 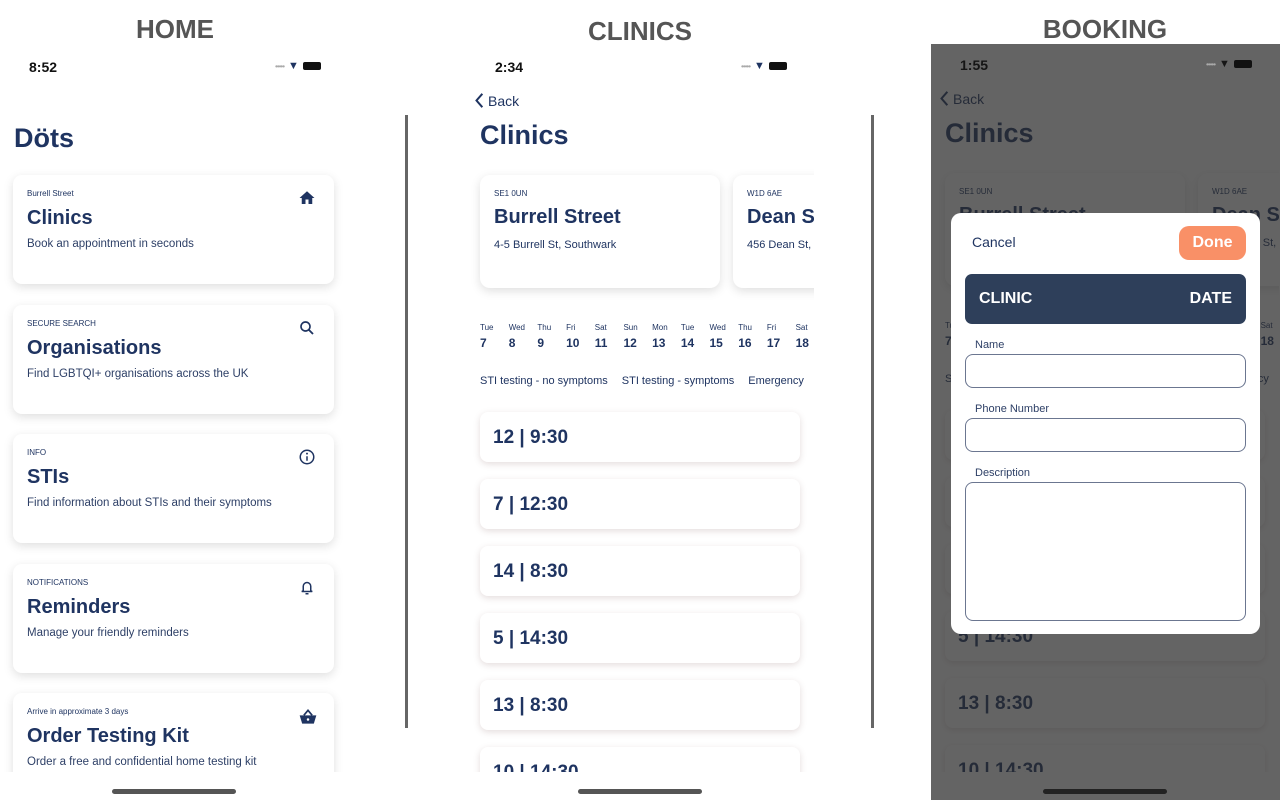 What do you see at coordinates (504, 100) in the screenshot?
I see `back-label: Back` at bounding box center [504, 100].